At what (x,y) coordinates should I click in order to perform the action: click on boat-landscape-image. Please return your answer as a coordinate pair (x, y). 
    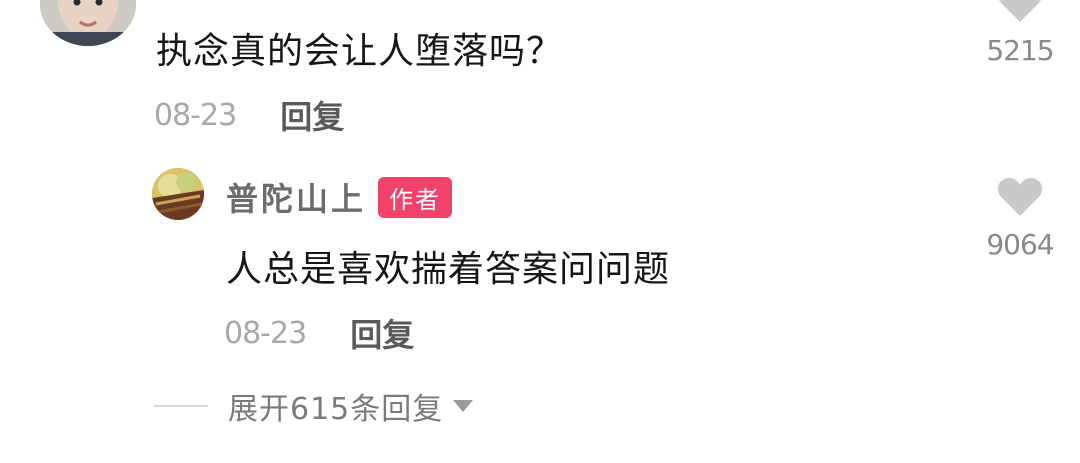
    Looking at the image, I should click on (178, 194).